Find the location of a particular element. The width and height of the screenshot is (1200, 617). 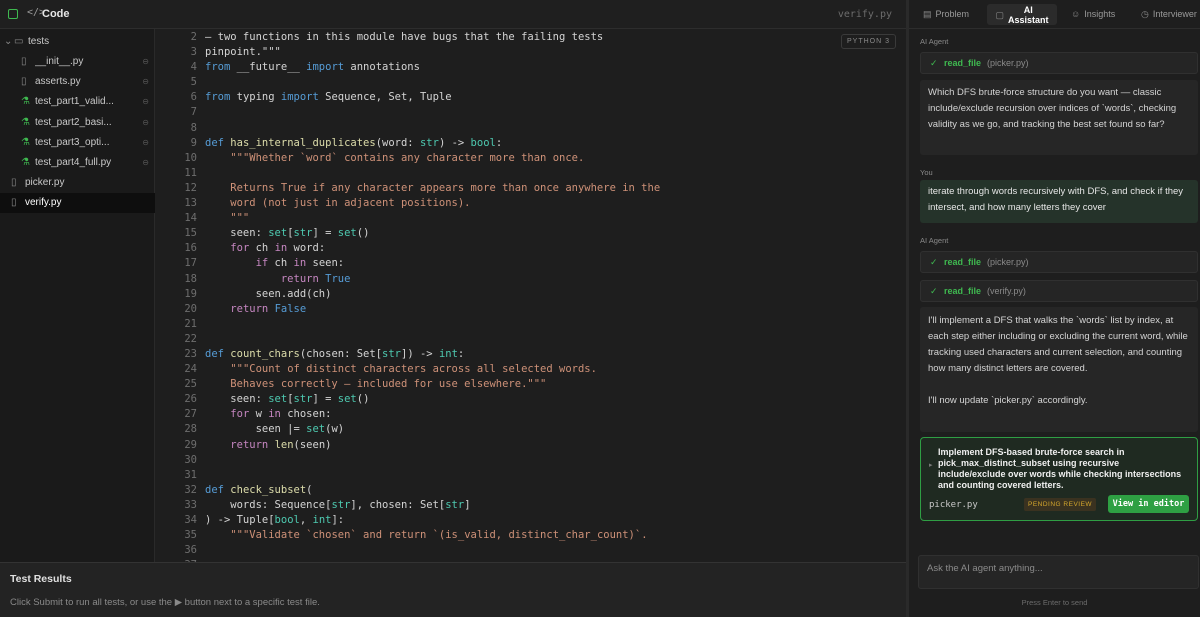

line-number: 6 is located at coordinates (193, 97).